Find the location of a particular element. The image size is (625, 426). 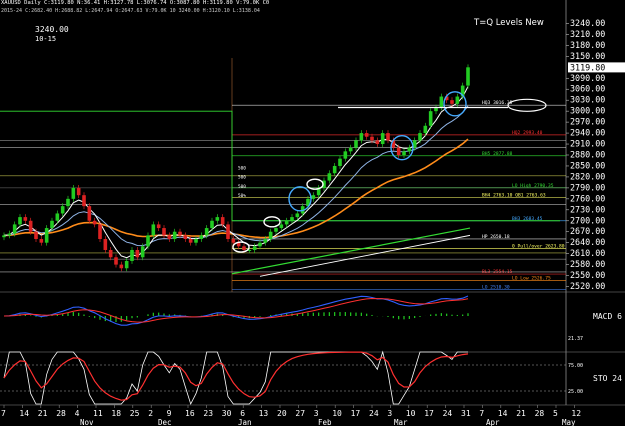

price-tick-label: 2880.00 is located at coordinates (587, 155).